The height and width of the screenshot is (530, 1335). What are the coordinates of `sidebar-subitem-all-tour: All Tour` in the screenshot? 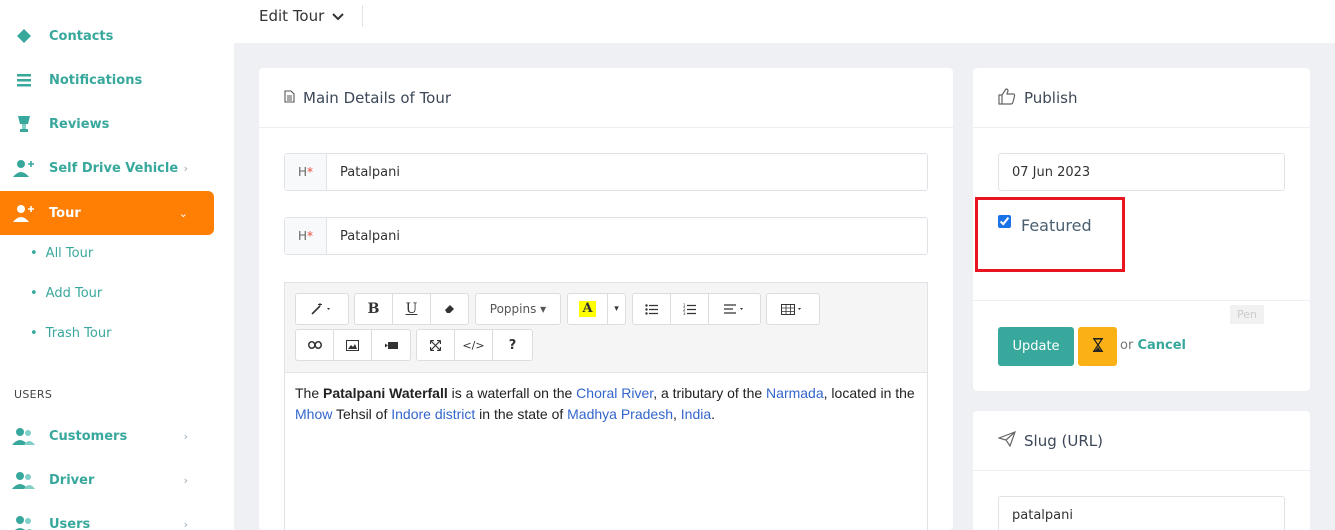 It's located at (62, 253).